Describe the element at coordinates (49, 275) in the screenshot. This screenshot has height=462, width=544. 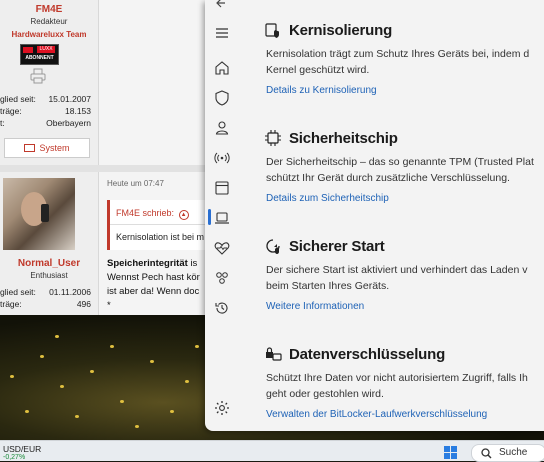
I see `user-role: Enthusiast` at that location.